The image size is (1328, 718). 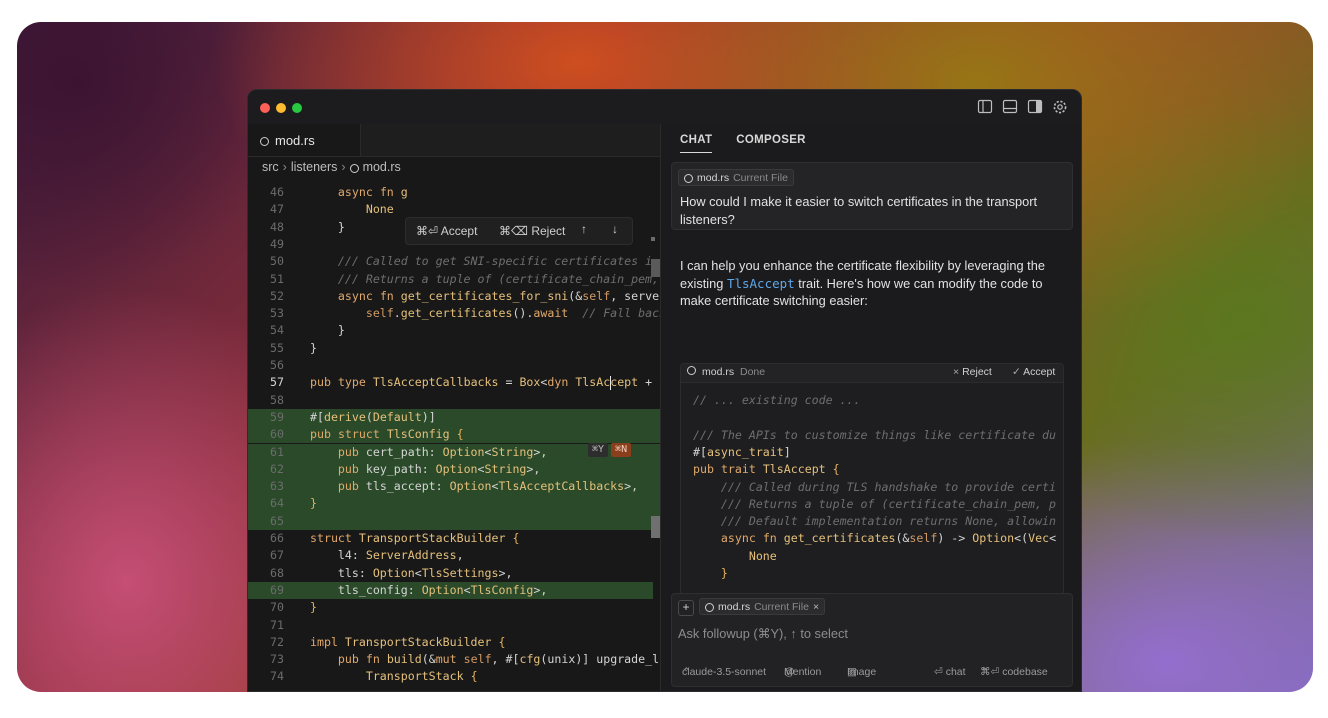 What do you see at coordinates (1016, 372) in the screenshot?
I see `check-icon: ✓` at bounding box center [1016, 372].